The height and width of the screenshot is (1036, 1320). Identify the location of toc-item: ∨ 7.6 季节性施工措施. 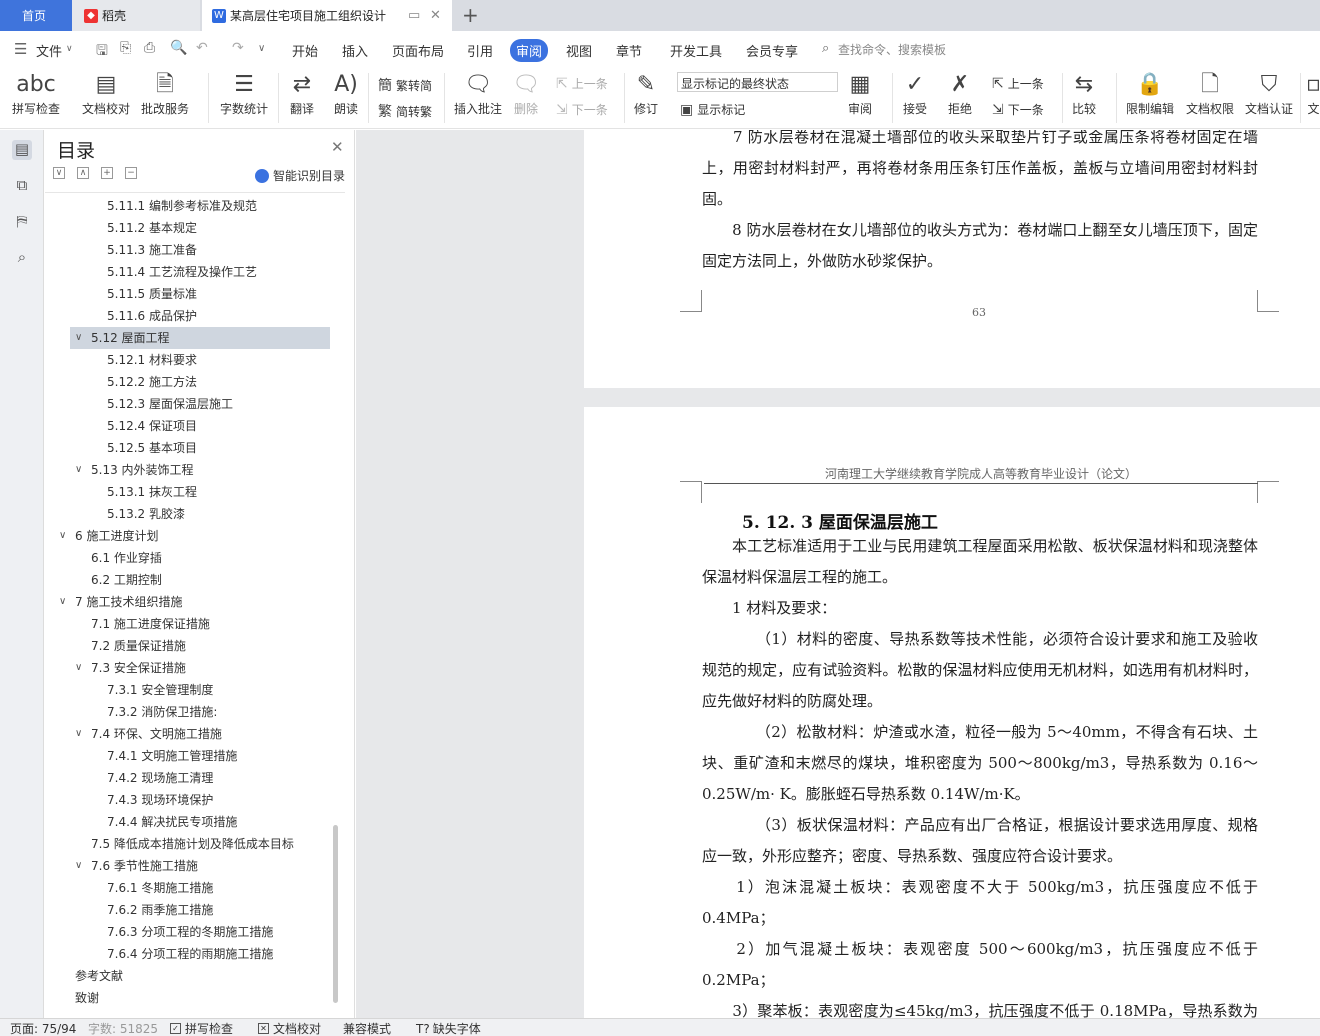
(136, 866).